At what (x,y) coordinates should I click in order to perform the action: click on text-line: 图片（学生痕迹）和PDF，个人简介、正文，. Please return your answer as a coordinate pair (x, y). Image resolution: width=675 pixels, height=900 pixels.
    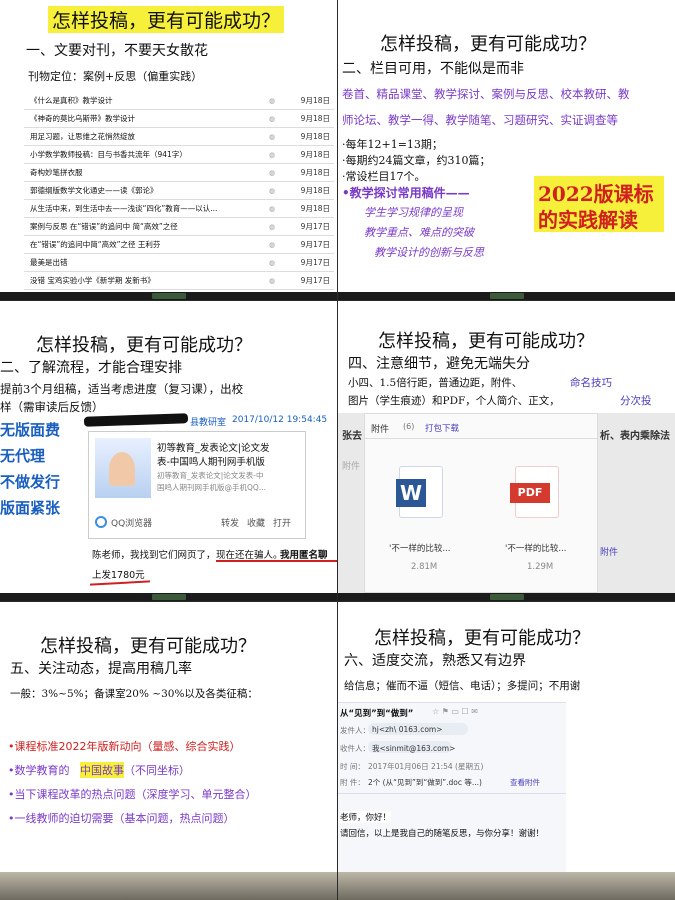
    Looking at the image, I should click on (454, 401).